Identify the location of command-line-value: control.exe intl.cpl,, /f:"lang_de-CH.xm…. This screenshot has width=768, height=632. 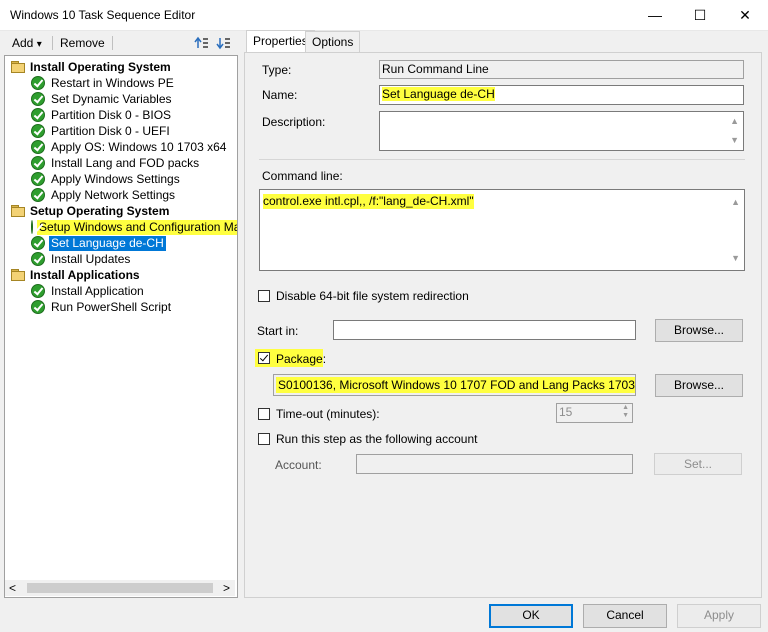
(368, 201).